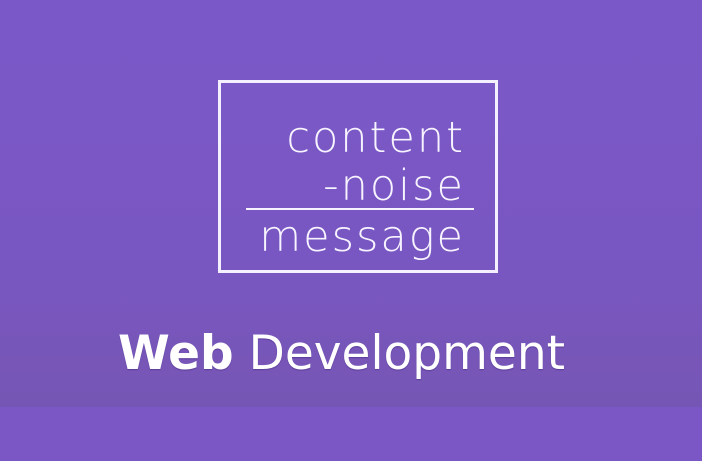 This screenshot has height=461, width=702. I want to click on bottom-strip, so click(351, 434).